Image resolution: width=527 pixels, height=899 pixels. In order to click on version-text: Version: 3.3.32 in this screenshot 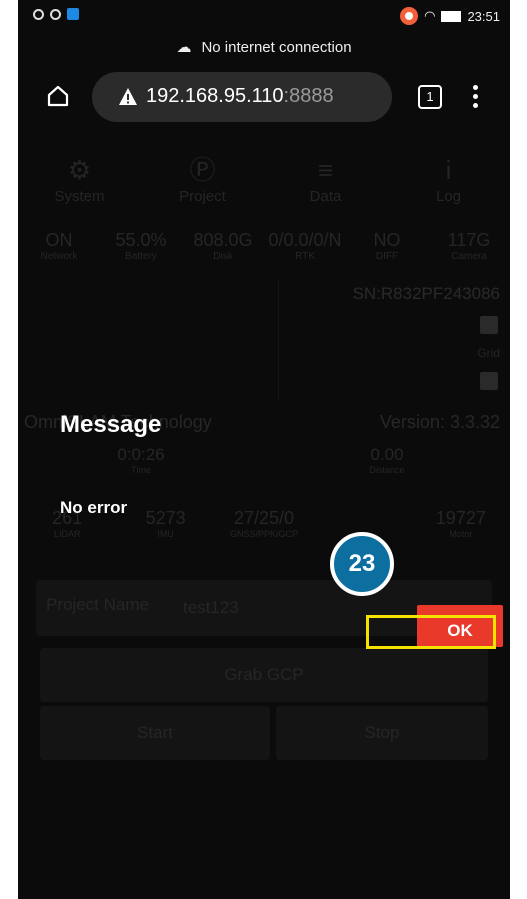, I will do `click(439, 422)`.